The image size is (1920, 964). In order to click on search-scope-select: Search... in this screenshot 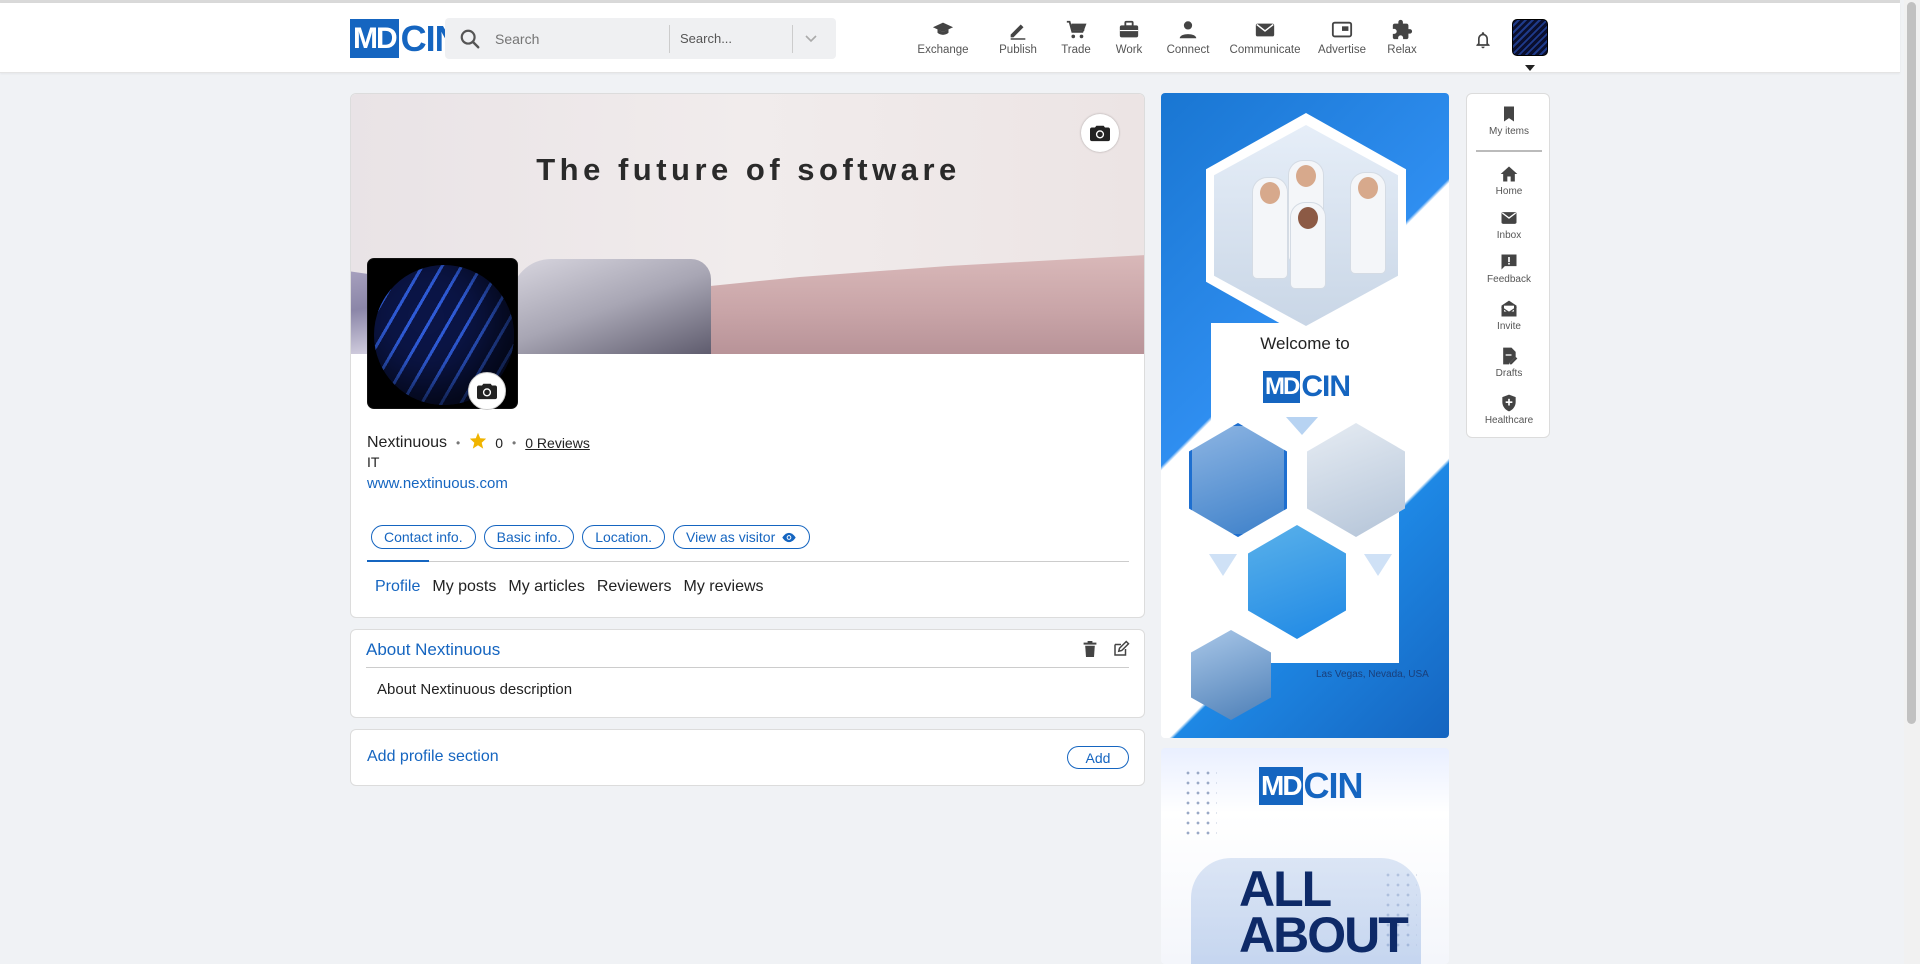, I will do `click(736, 38)`.